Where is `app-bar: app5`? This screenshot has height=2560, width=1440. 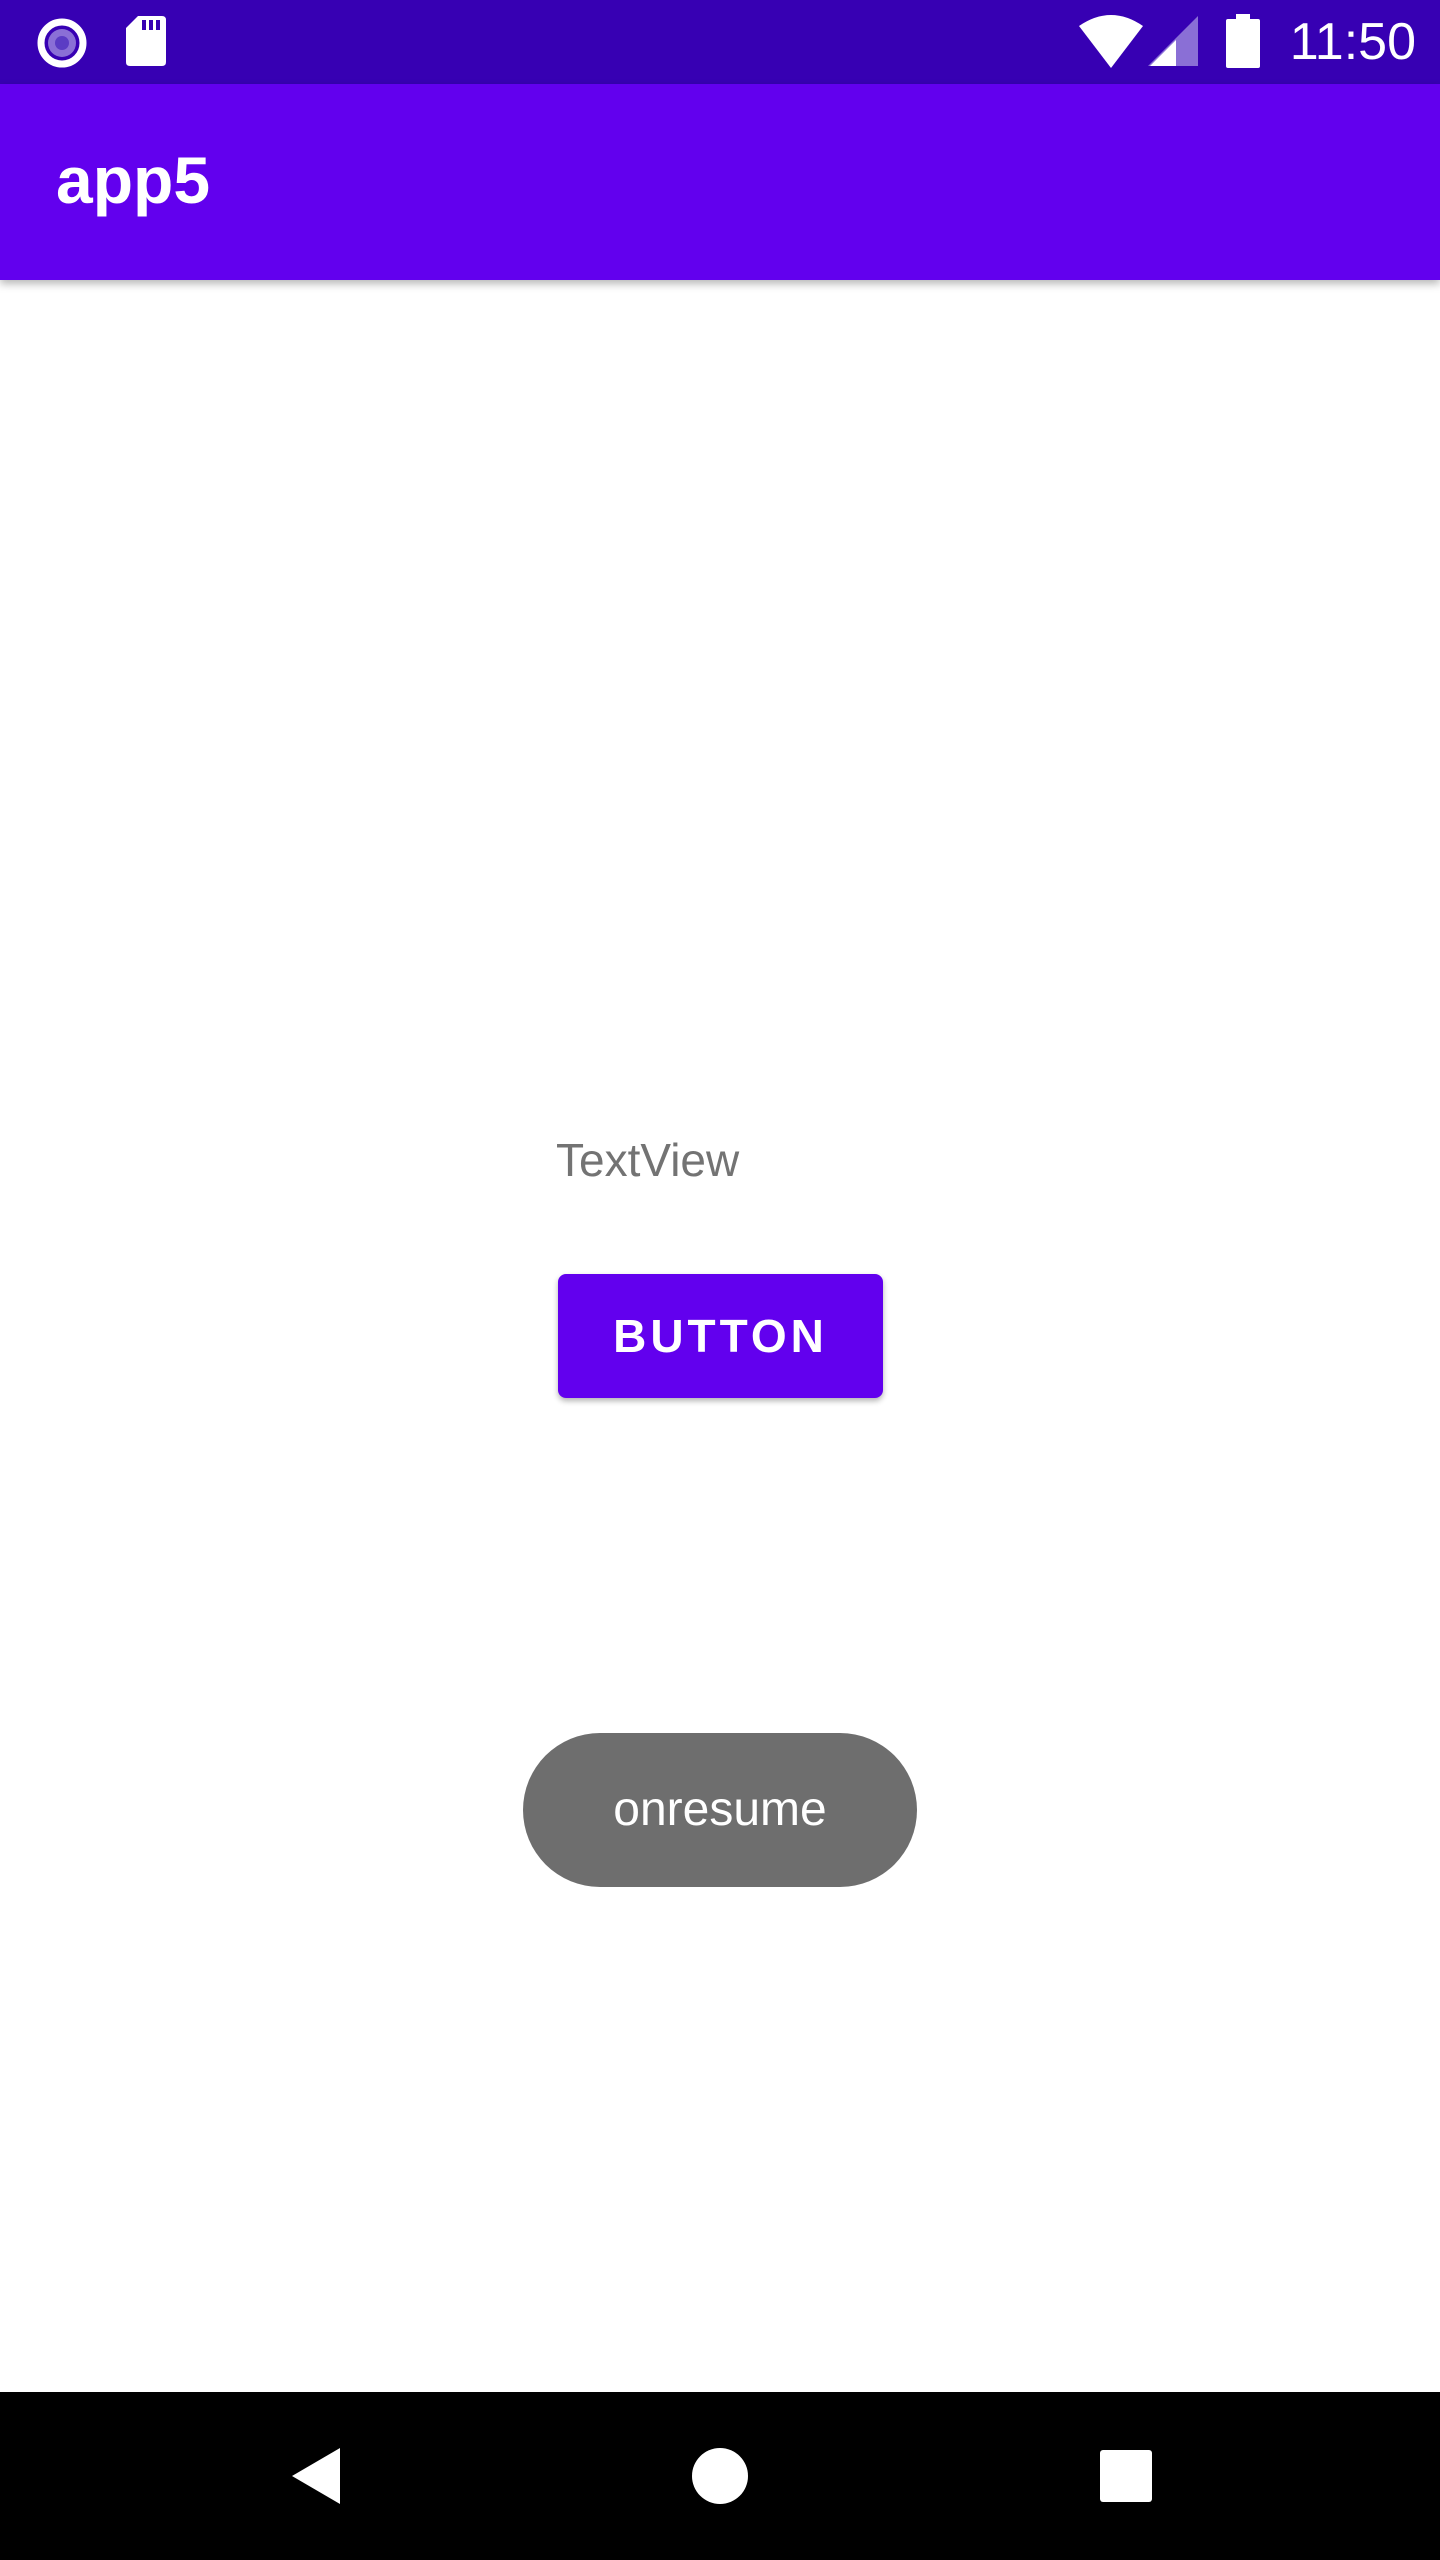 app-bar: app5 is located at coordinates (720, 182).